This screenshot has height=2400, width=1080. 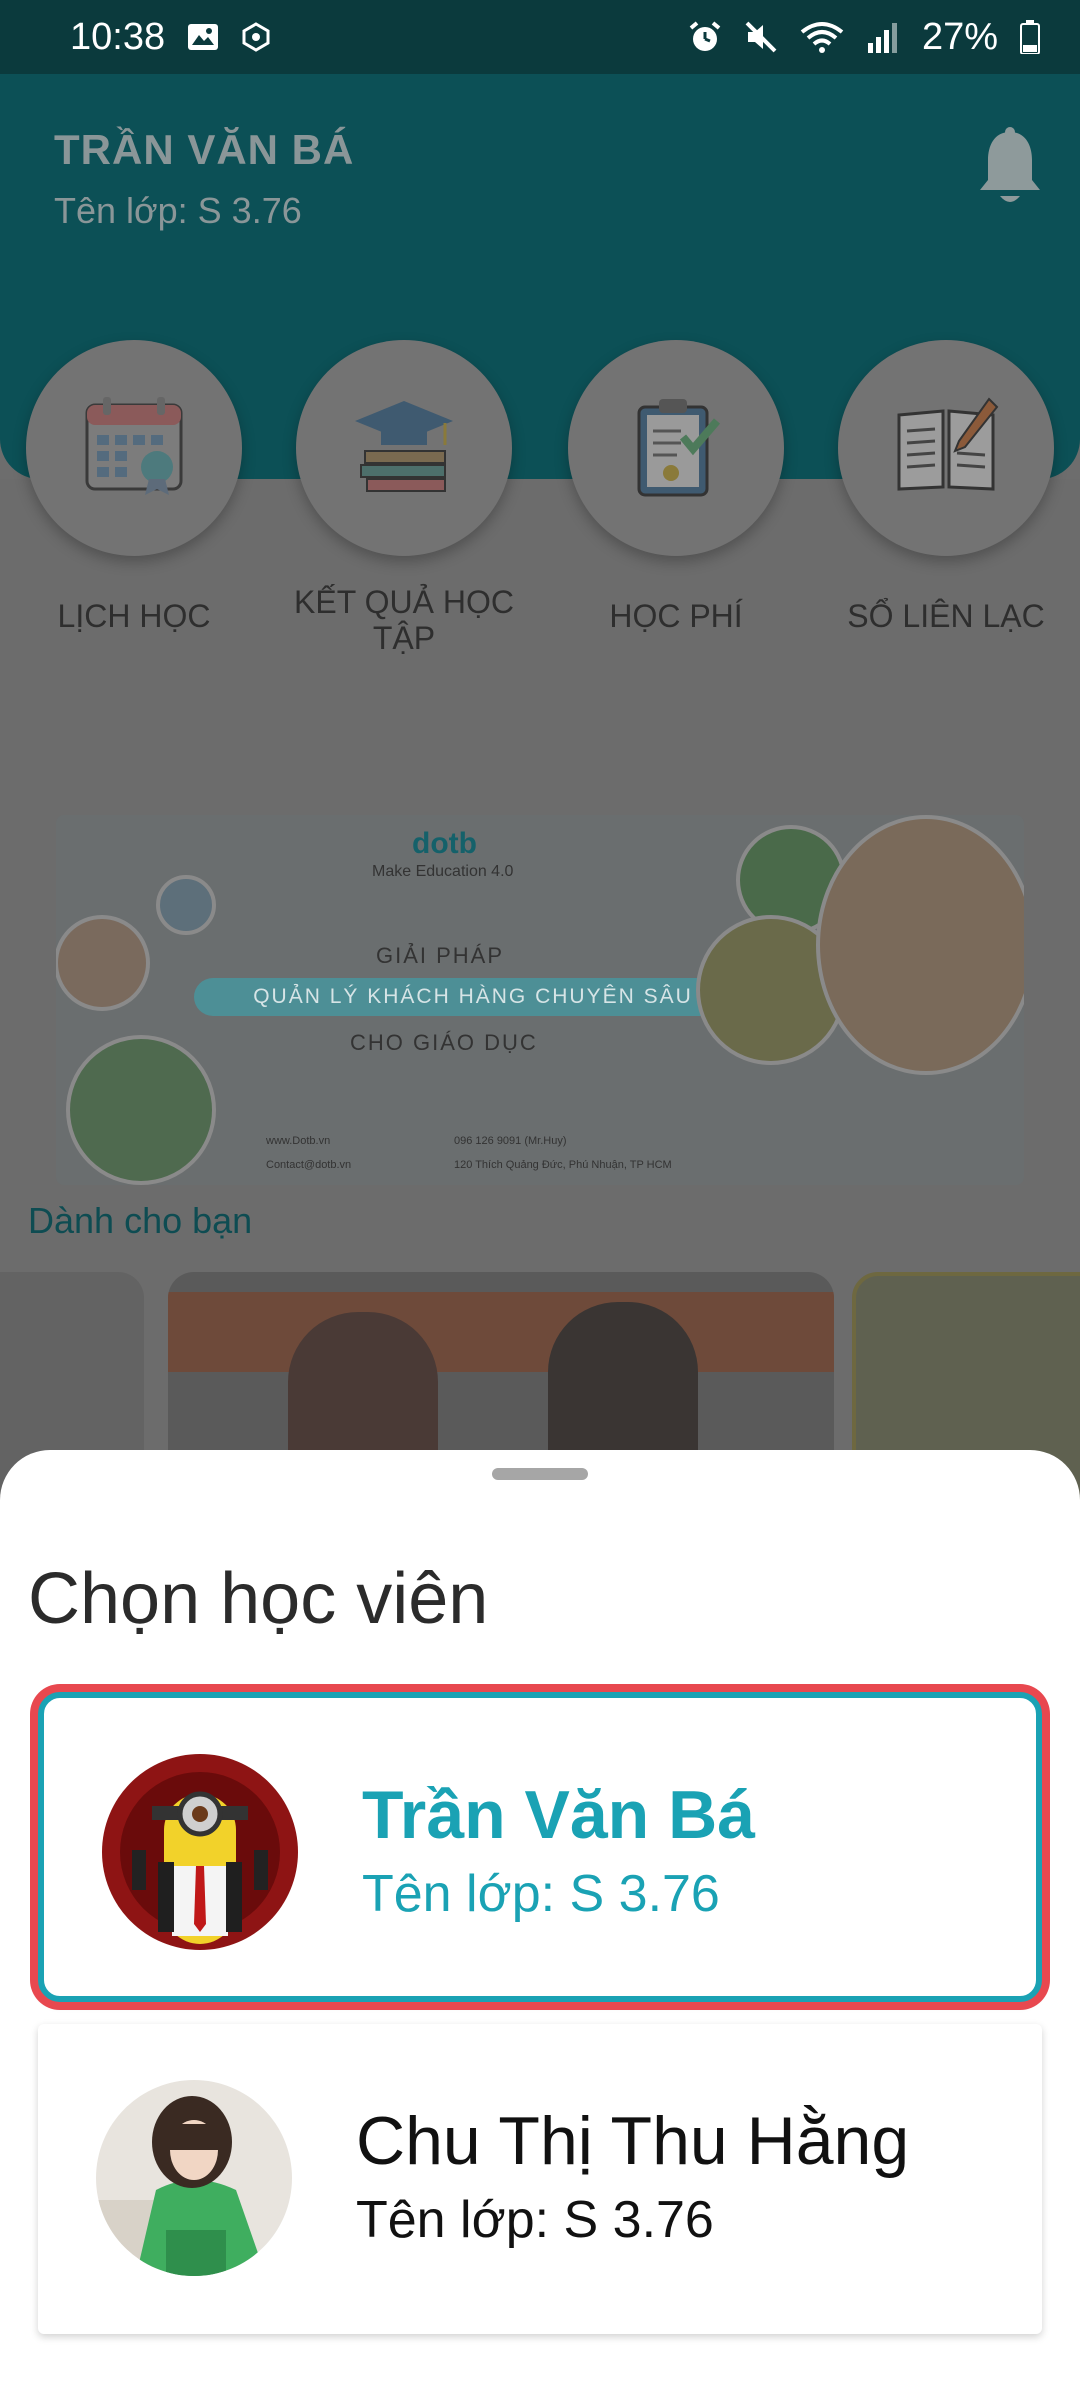 I want to click on feature-label: SỔ LIÊN LẠC, so click(x=946, y=616).